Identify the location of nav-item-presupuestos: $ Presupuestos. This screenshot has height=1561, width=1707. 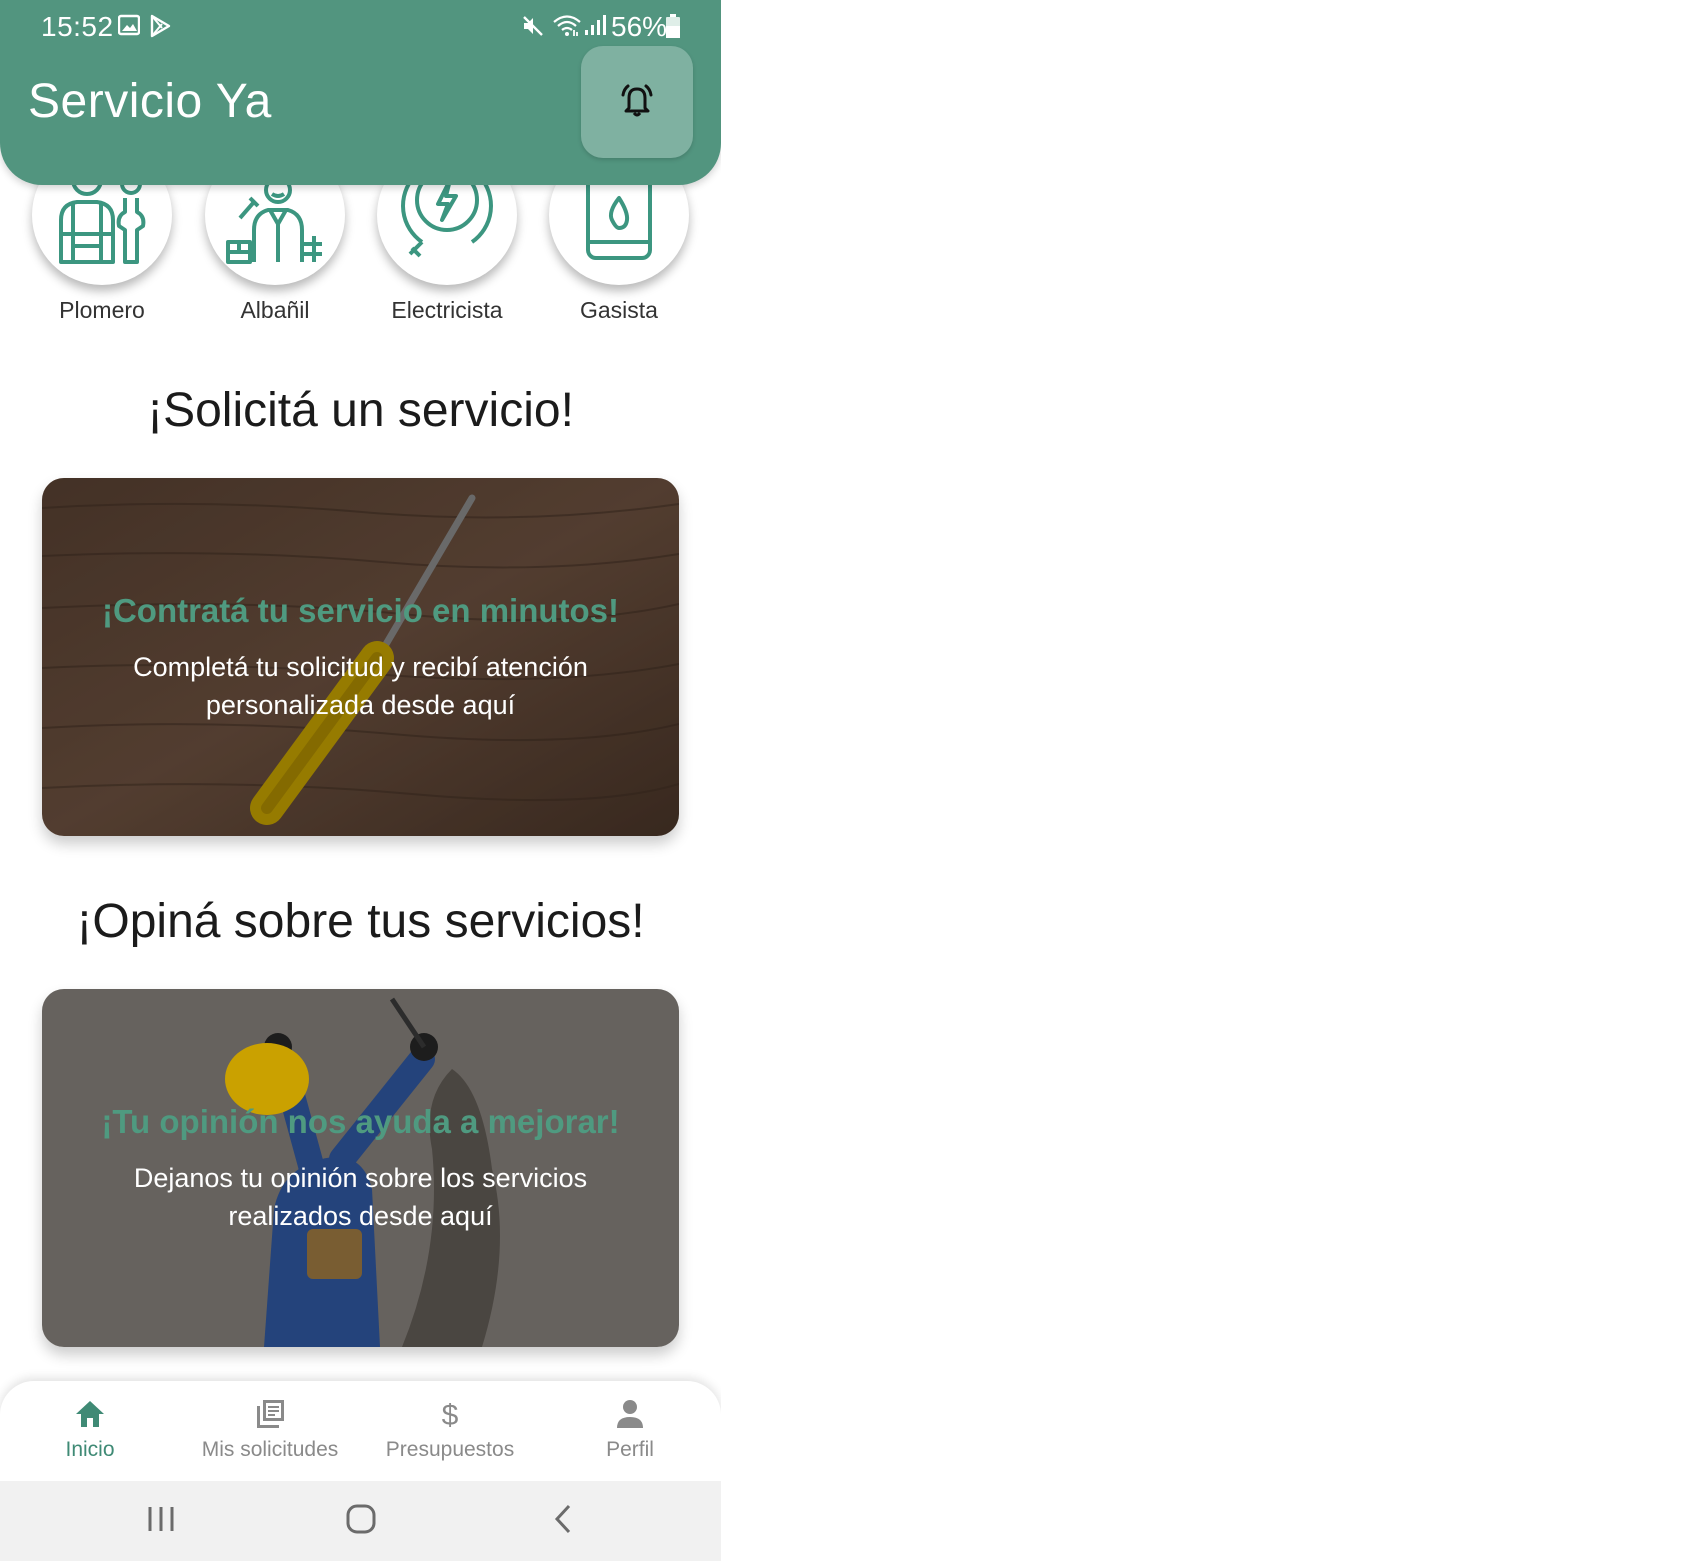
(450, 1430).